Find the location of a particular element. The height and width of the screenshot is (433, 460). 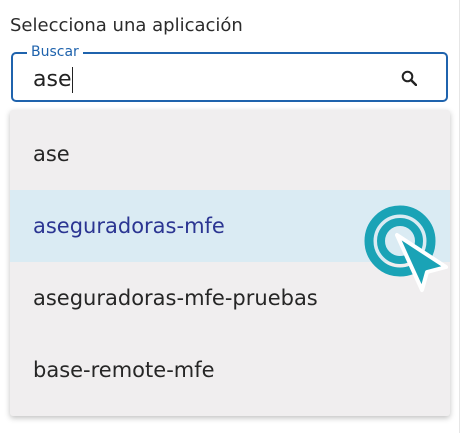

option-label: base-remote-mfe is located at coordinates (124, 370).